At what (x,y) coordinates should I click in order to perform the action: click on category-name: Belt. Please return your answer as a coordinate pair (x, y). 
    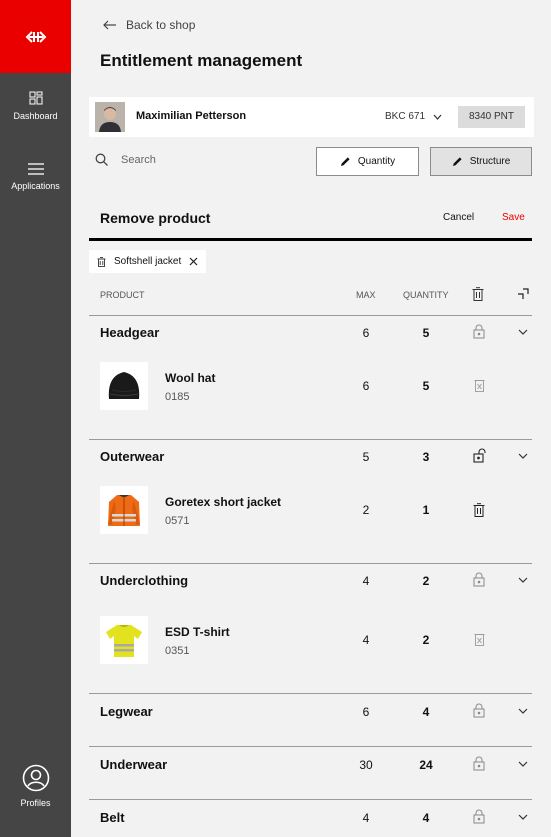
    Looking at the image, I should click on (112, 817).